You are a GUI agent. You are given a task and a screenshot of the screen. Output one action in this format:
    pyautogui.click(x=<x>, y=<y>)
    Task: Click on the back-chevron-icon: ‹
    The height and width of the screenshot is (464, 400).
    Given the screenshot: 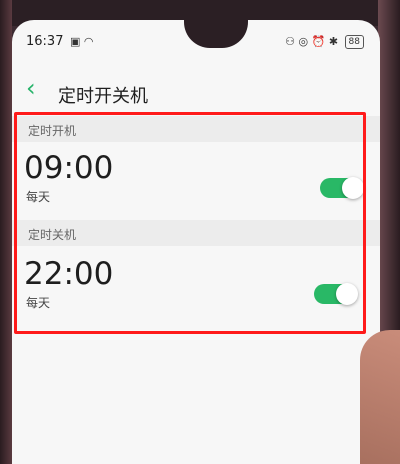 What is the action you would take?
    pyautogui.click(x=37, y=88)
    